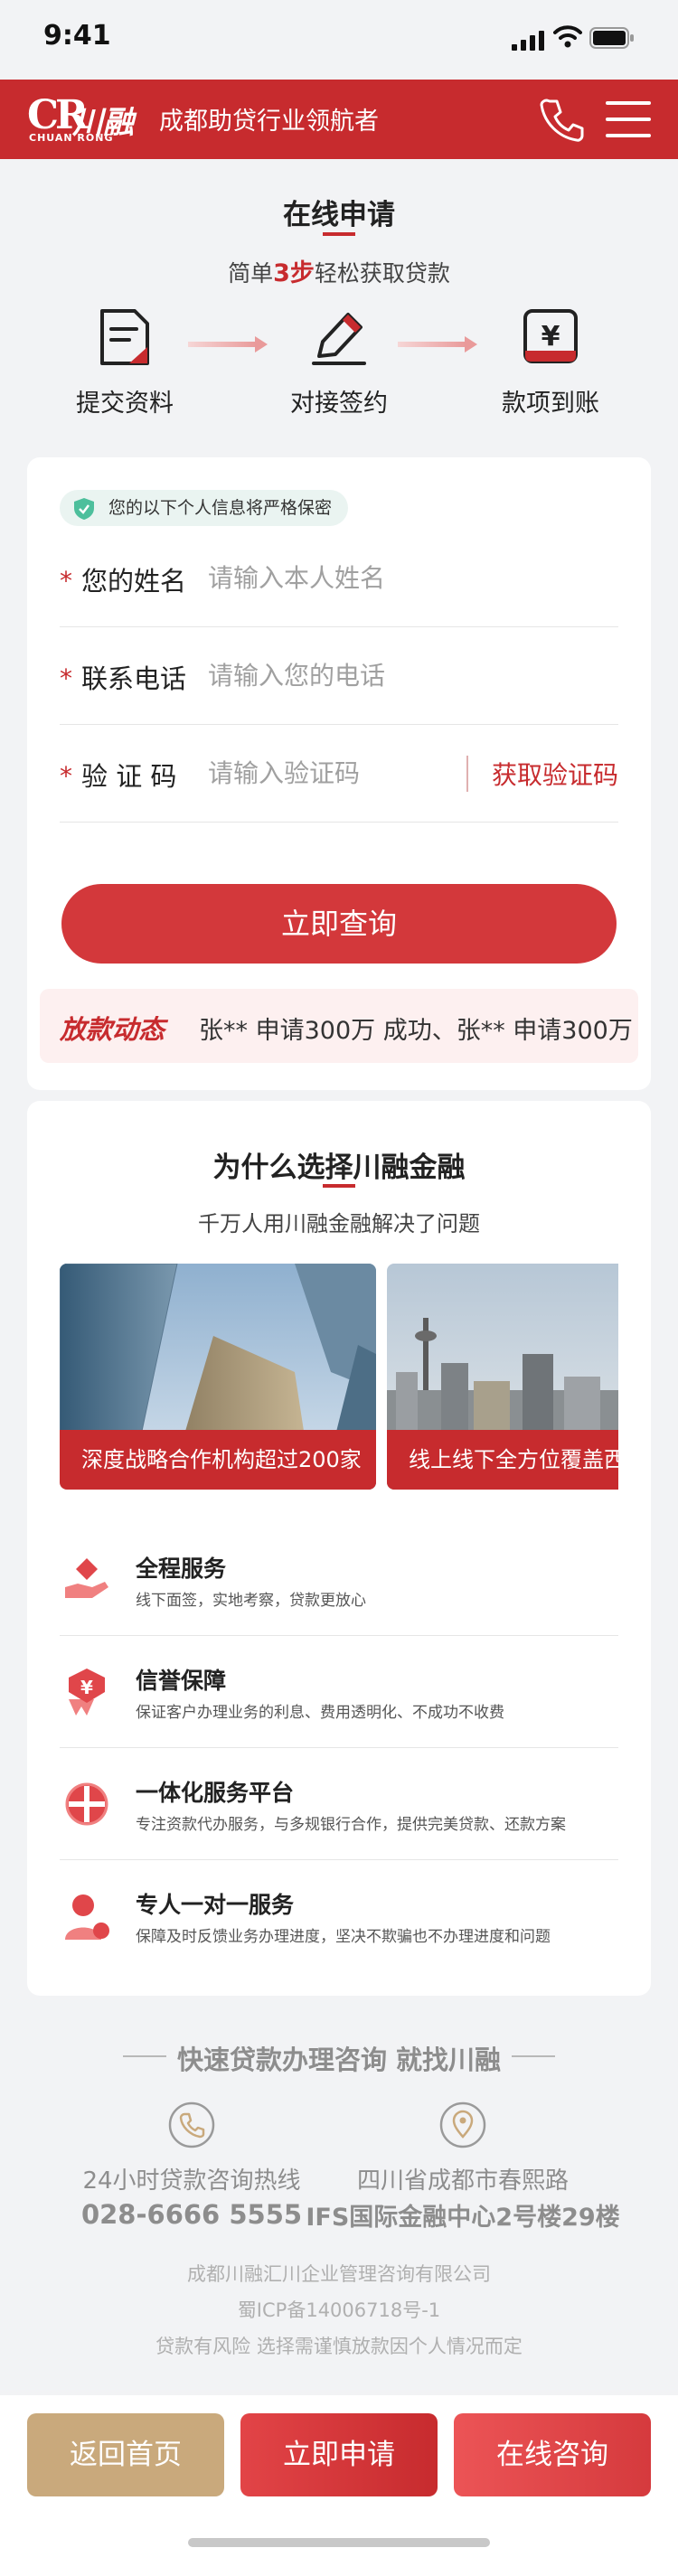  I want to click on feature-desc: 线下面签，实地考察，贷款更放心, so click(251, 1601).